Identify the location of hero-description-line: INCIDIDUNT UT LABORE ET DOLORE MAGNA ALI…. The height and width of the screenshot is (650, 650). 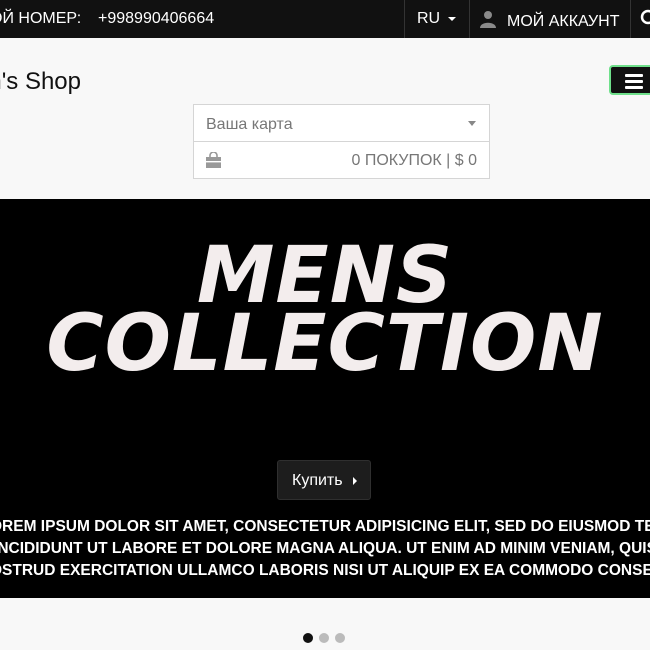
(325, 548).